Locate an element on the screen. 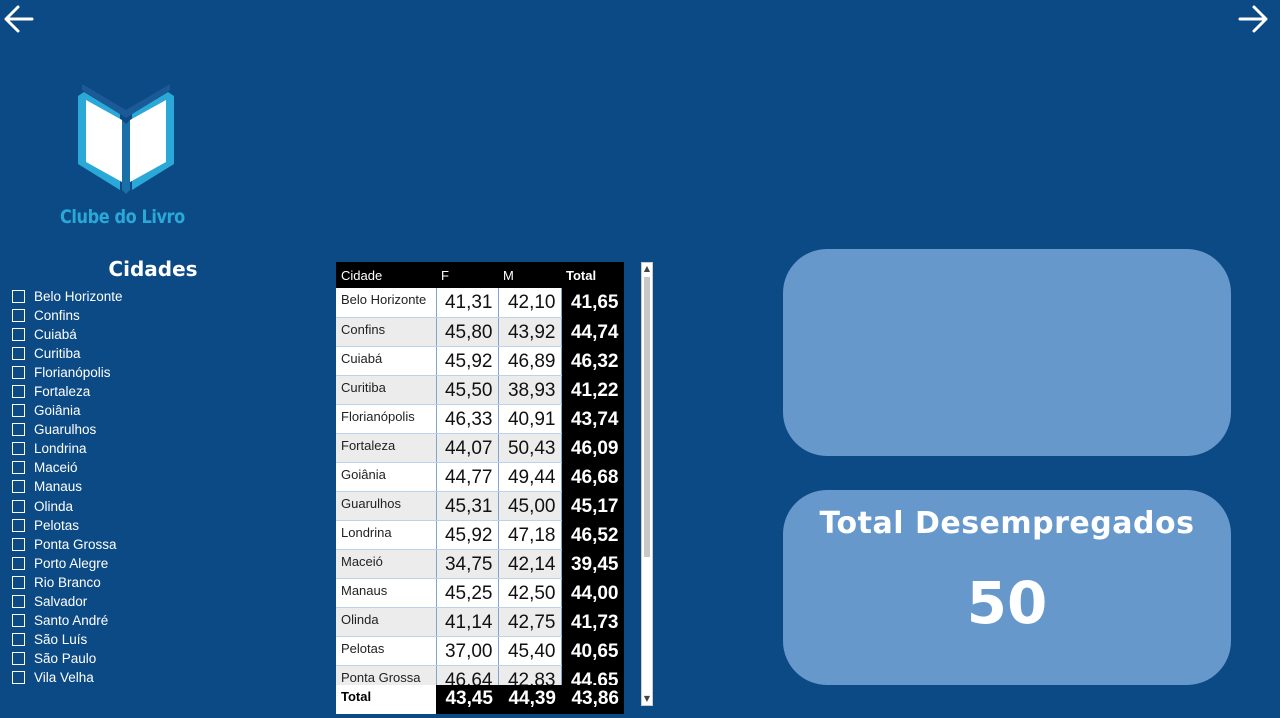 The width and height of the screenshot is (1280, 718). slicer-item: Goiânia is located at coordinates (157, 410).